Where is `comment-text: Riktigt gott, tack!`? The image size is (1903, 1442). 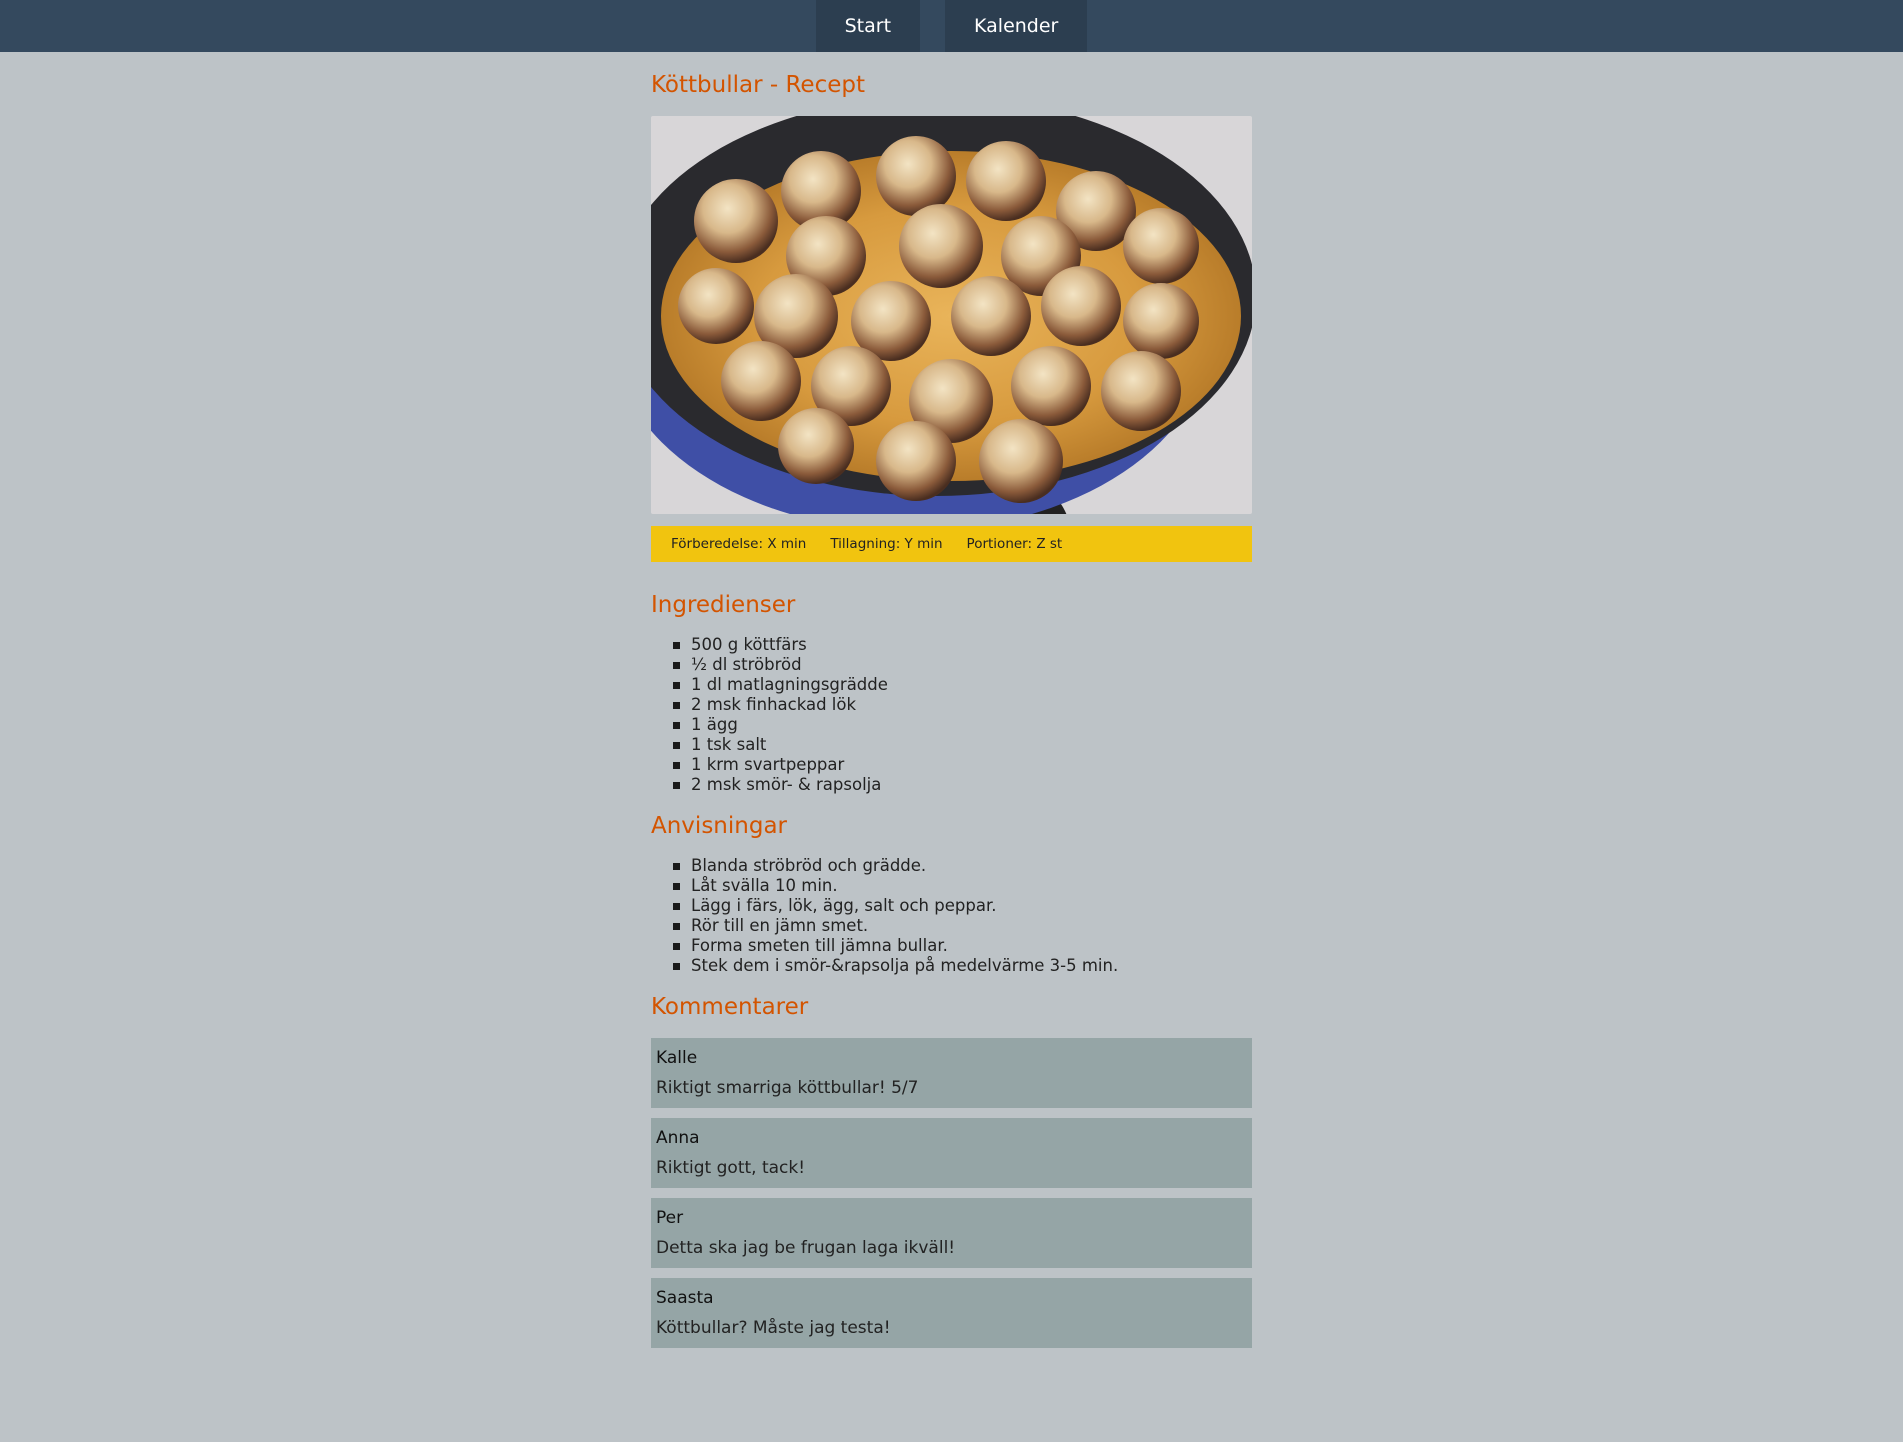
comment-text: Riktigt gott, tack! is located at coordinates (731, 1168).